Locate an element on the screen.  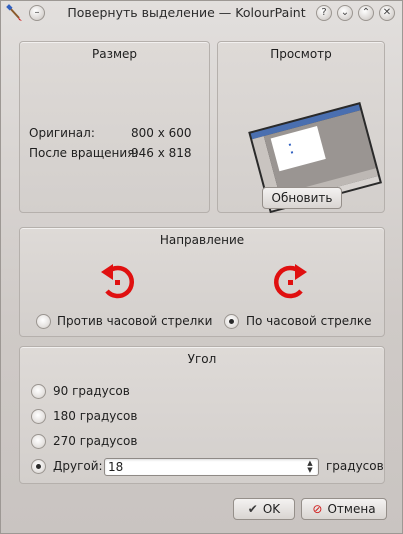
help-button: ? is located at coordinates (324, 13).